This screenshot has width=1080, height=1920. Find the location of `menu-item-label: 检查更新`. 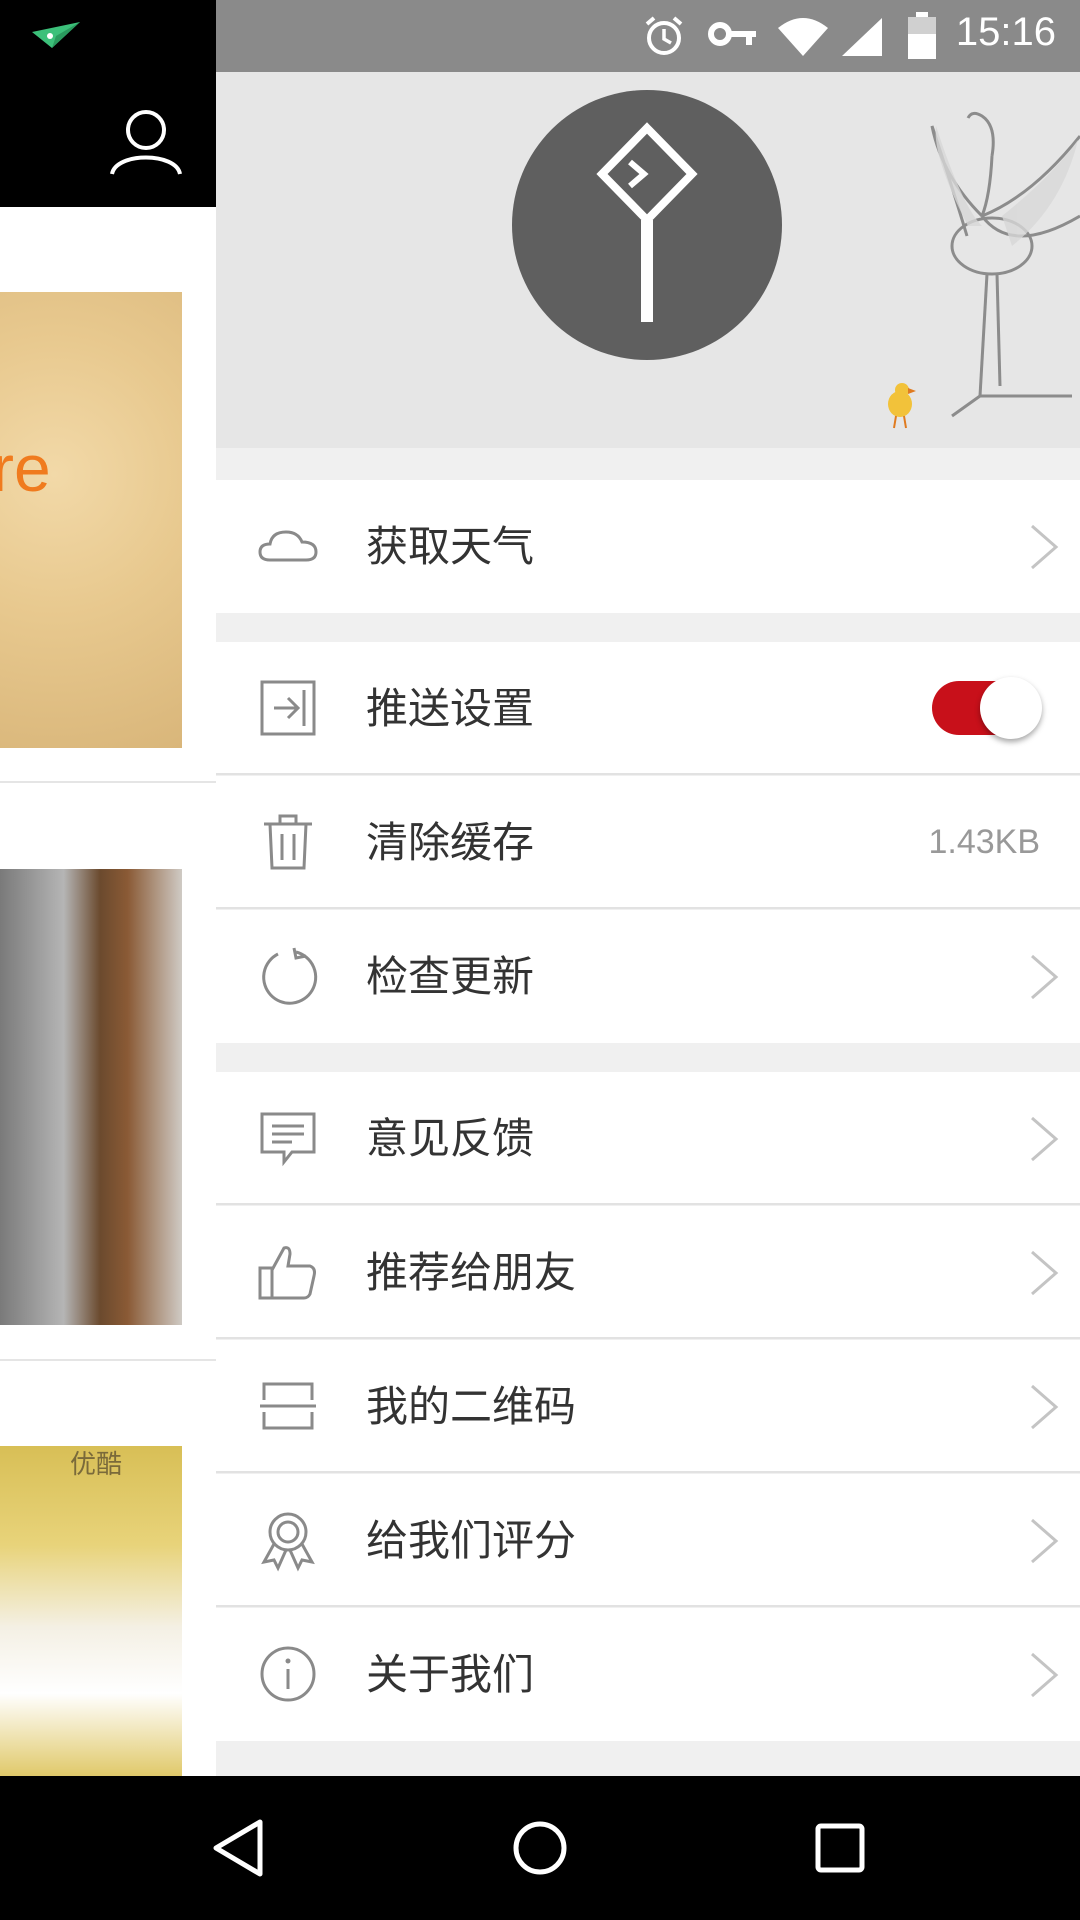

menu-item-label: 检查更新 is located at coordinates (450, 976).